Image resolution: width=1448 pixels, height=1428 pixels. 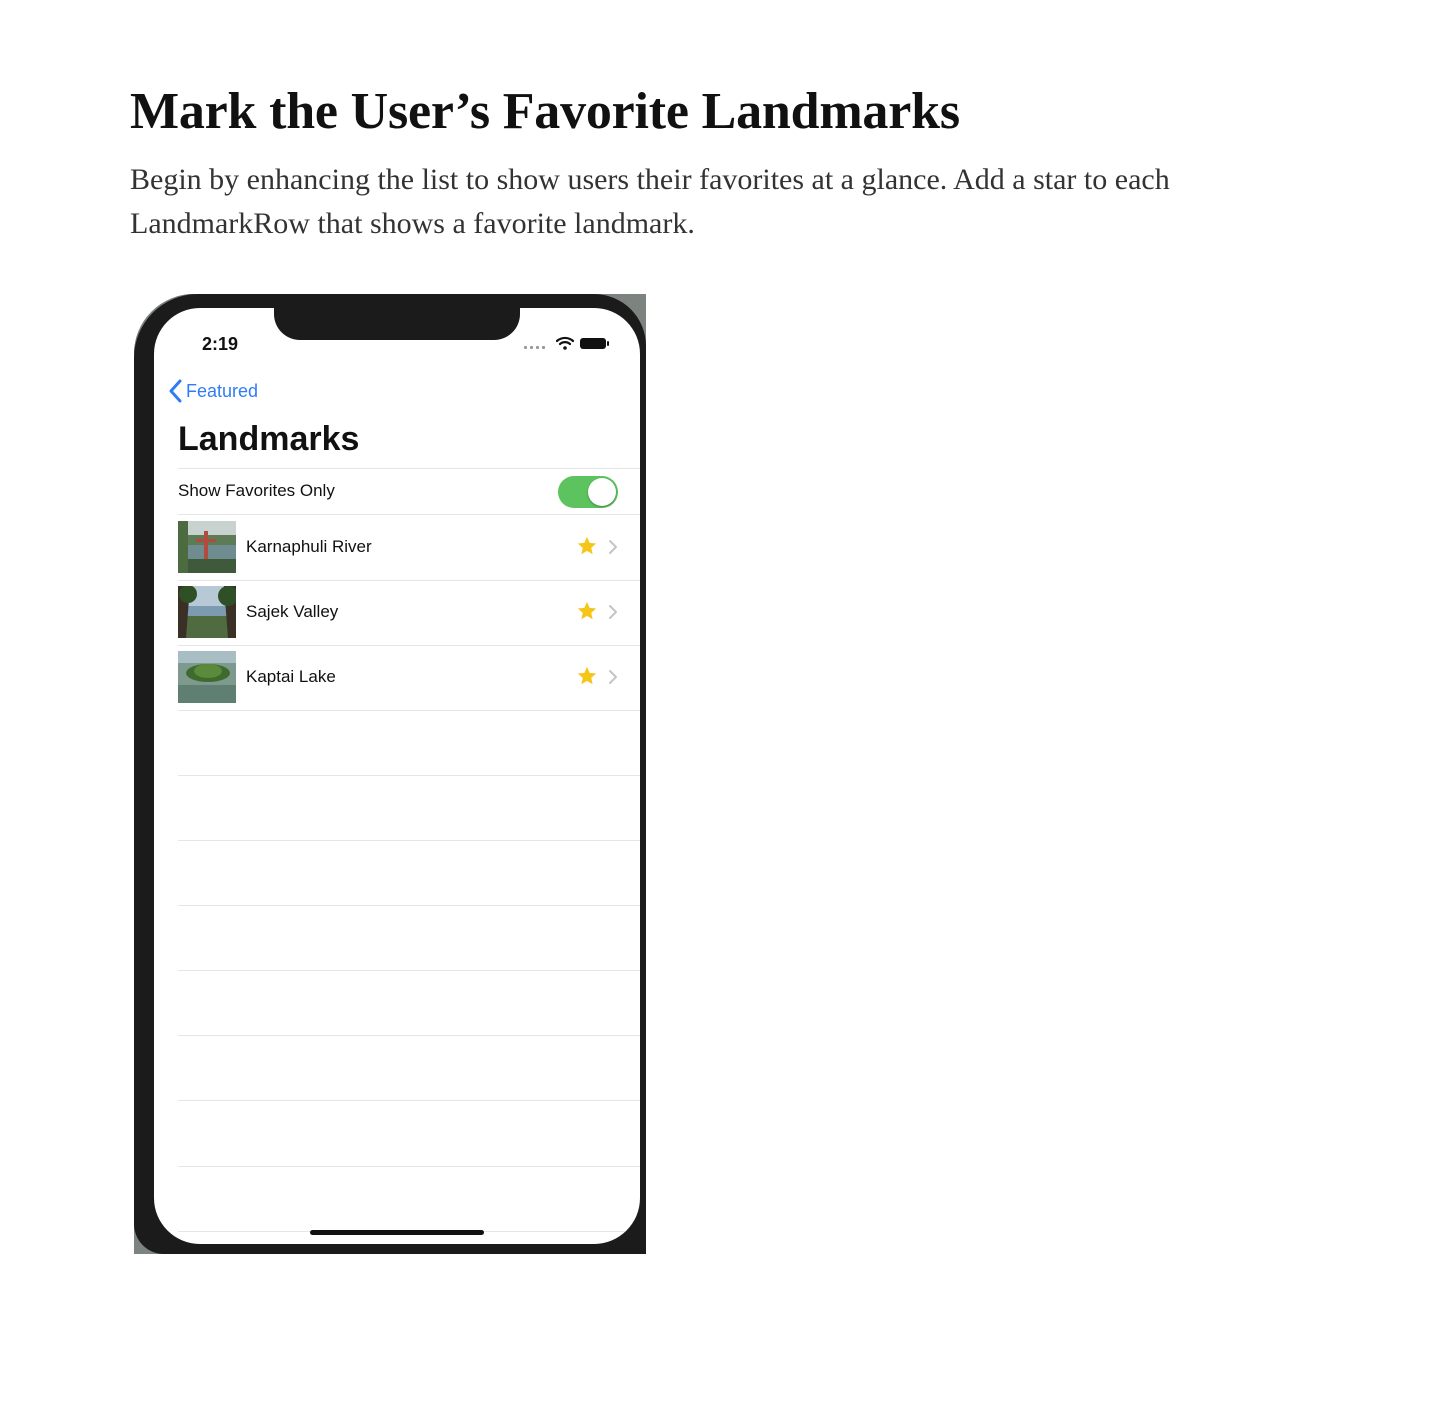 I want to click on favorites-toggle, so click(x=588, y=492).